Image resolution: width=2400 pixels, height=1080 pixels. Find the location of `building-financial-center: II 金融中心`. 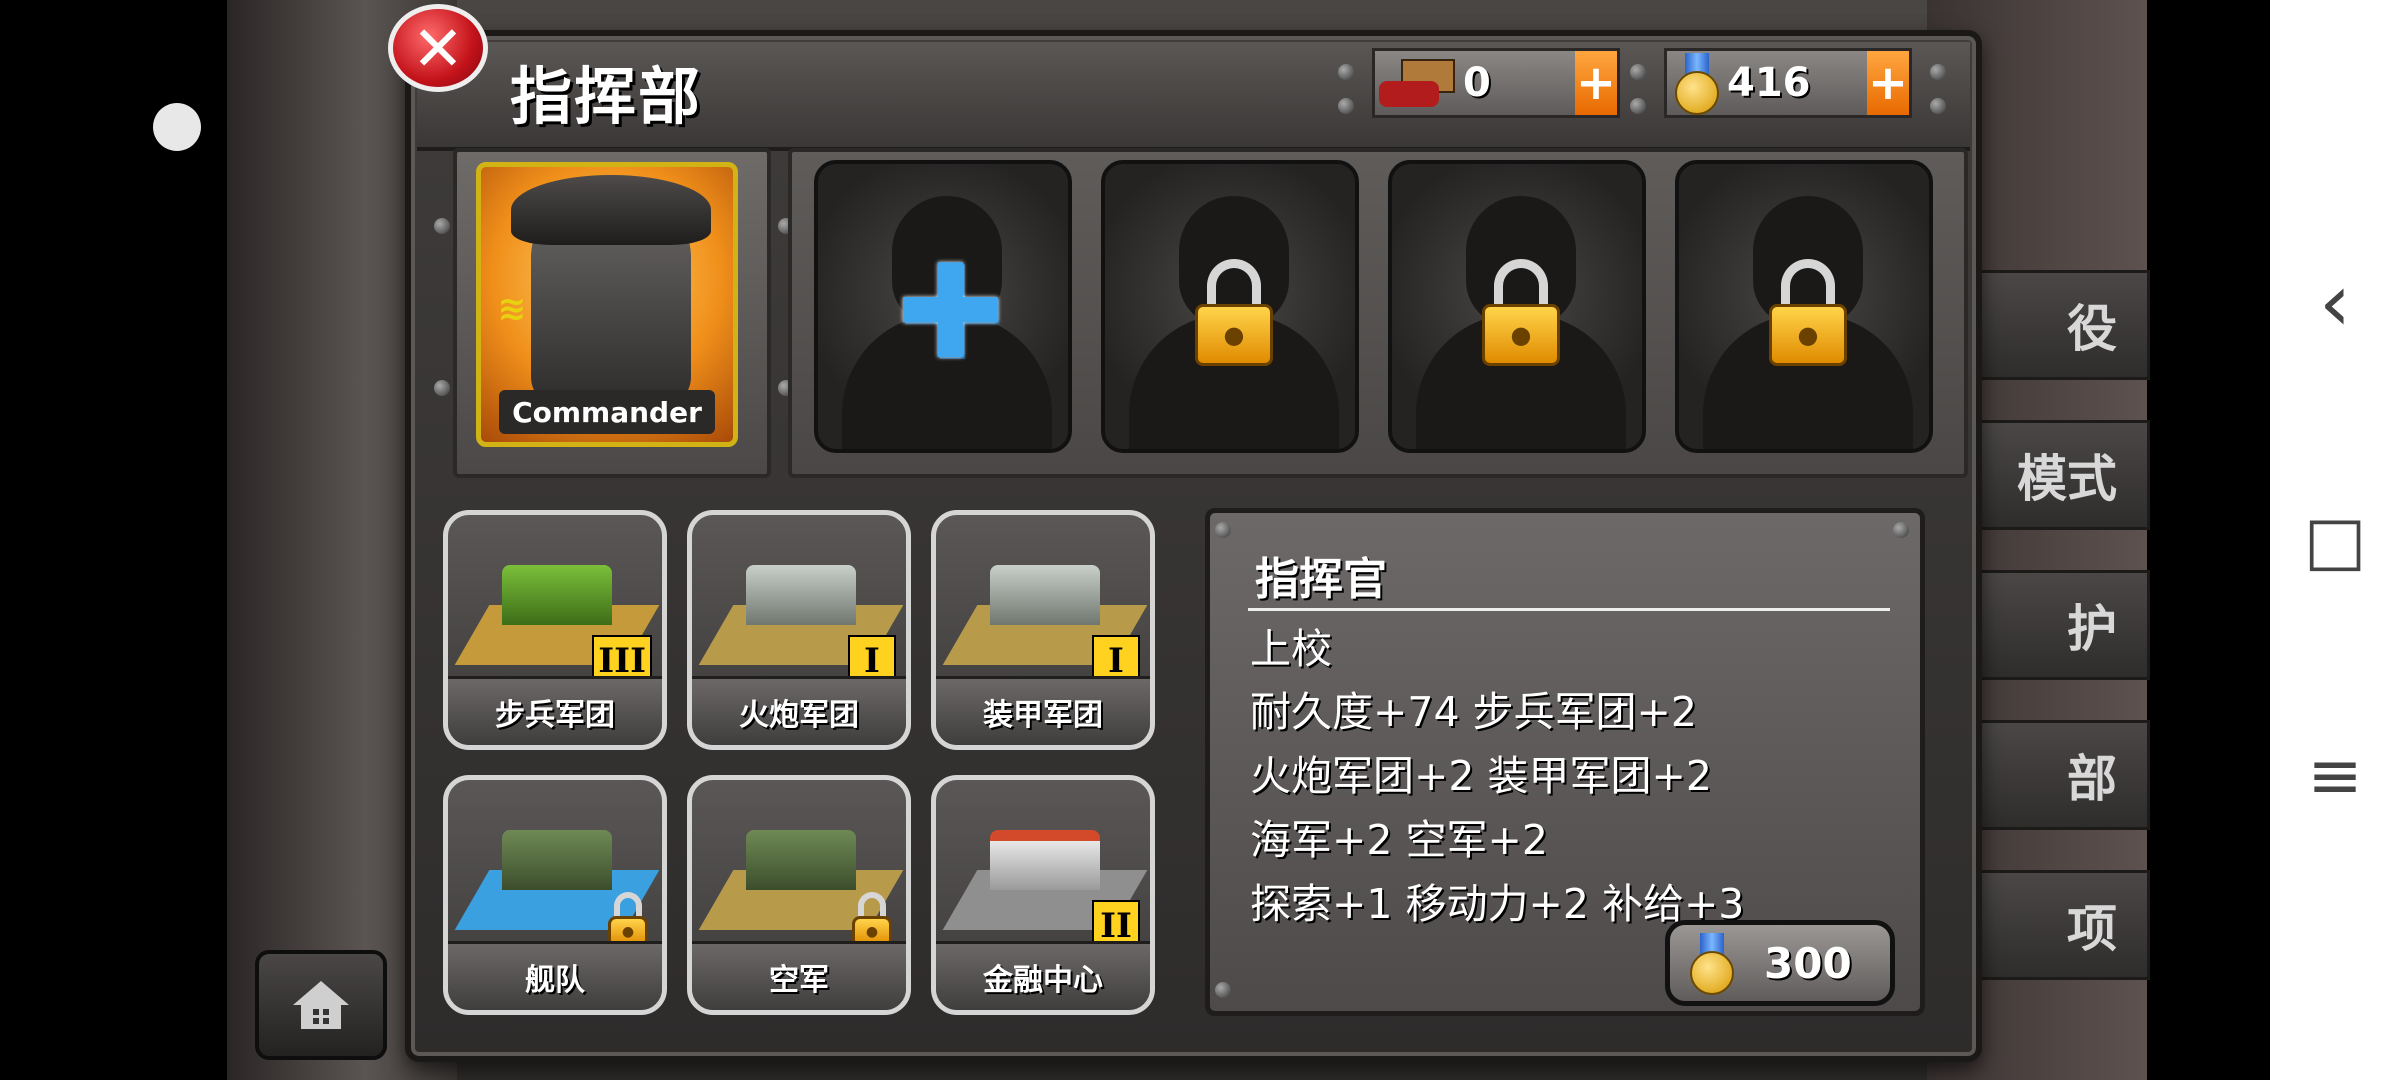

building-financial-center: II 金融中心 is located at coordinates (1043, 895).